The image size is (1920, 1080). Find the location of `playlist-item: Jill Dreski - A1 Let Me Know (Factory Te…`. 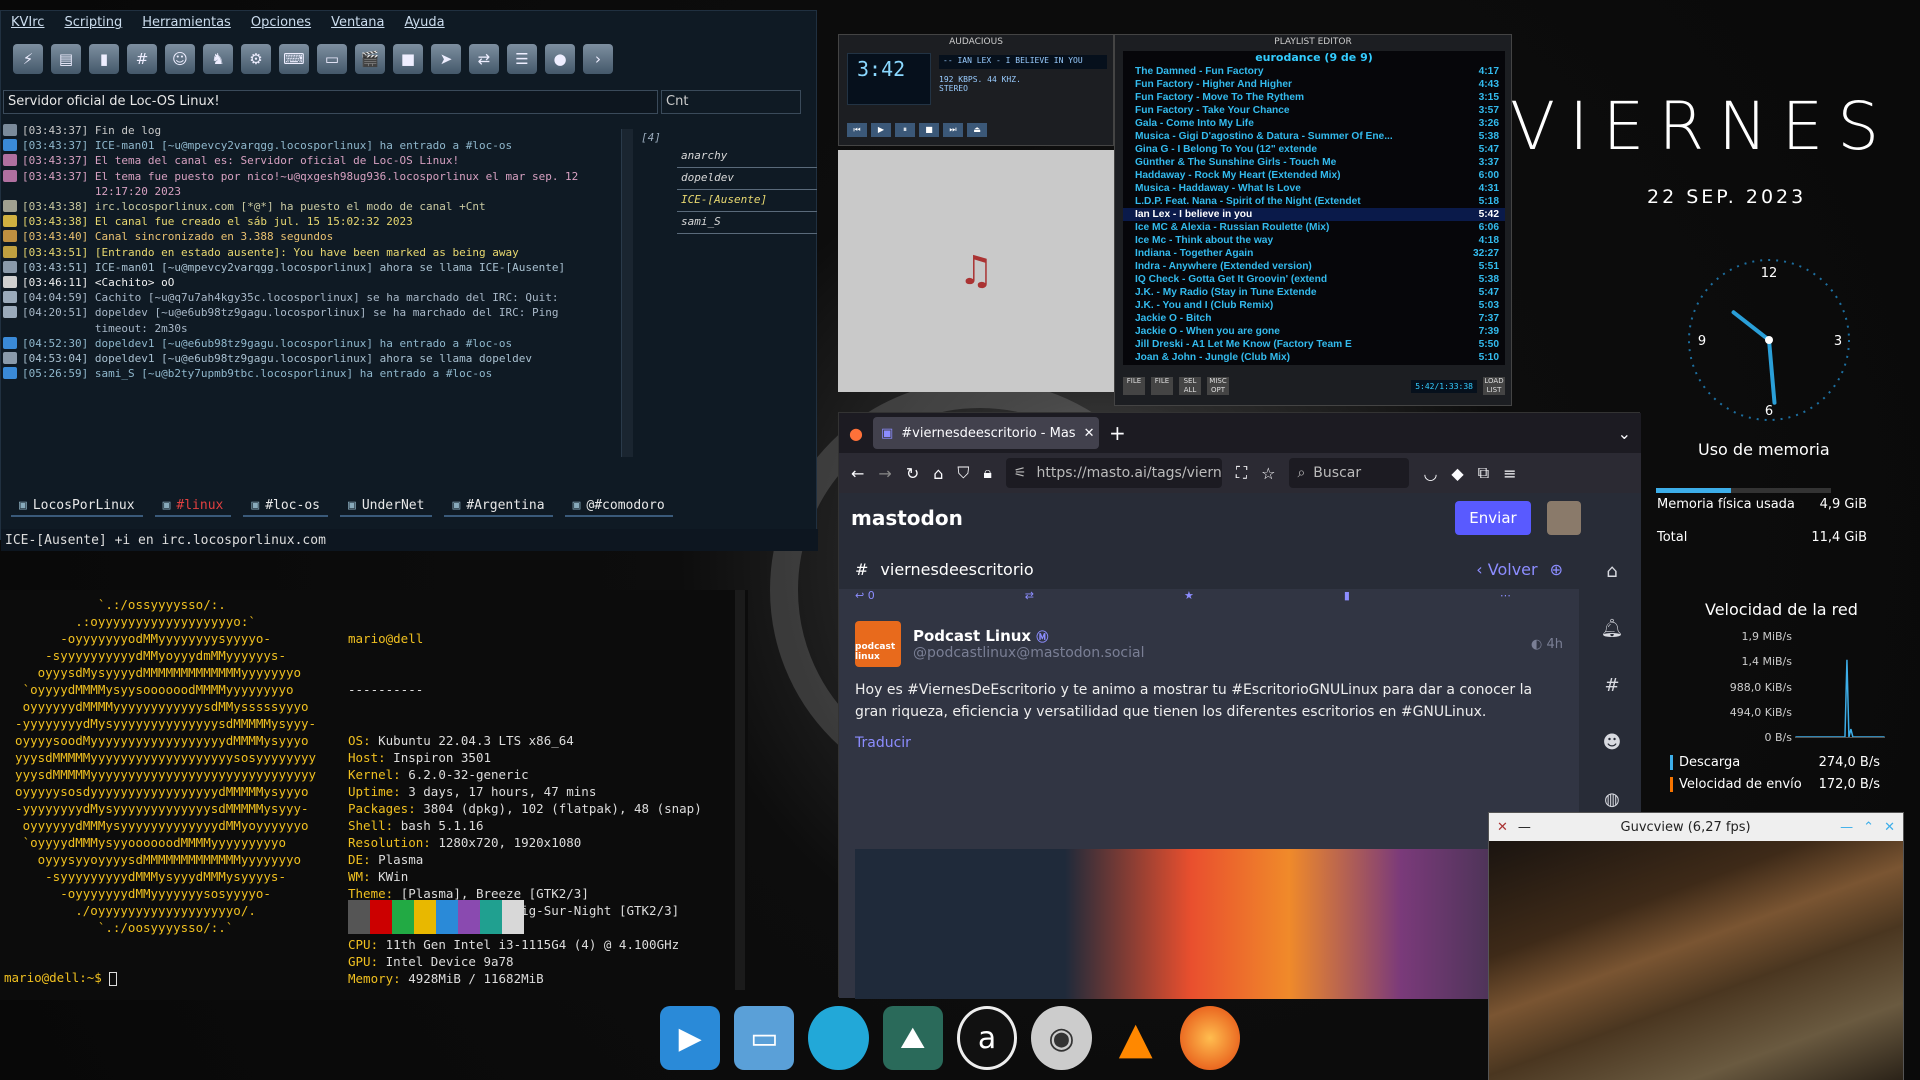

playlist-item: Jill Dreski - A1 Let Me Know (Factory Te… is located at coordinates (1314, 344).